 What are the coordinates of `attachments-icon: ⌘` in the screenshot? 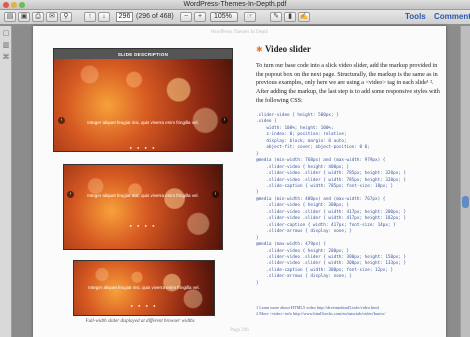 It's located at (6, 58).